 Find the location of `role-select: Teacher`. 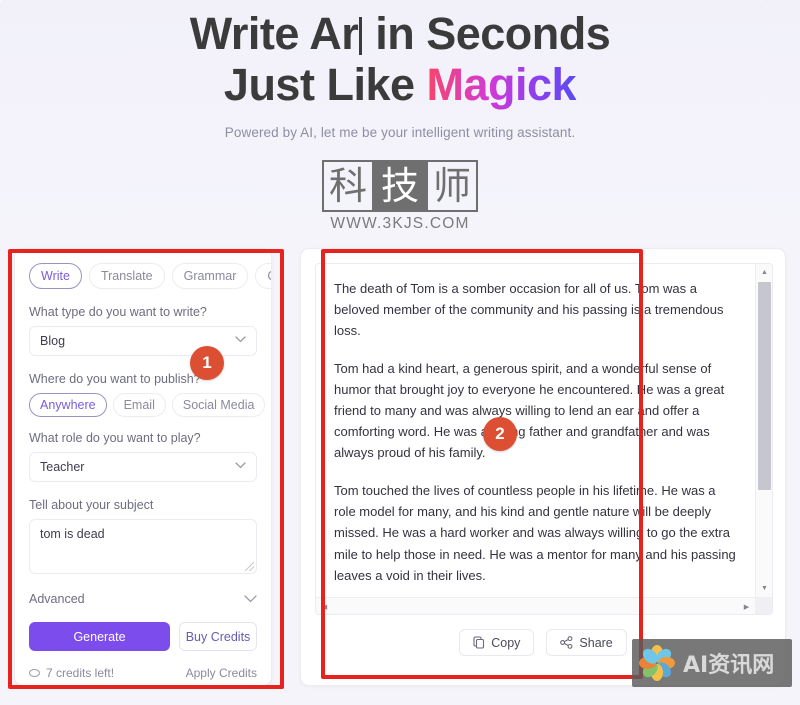

role-select: Teacher is located at coordinates (143, 467).